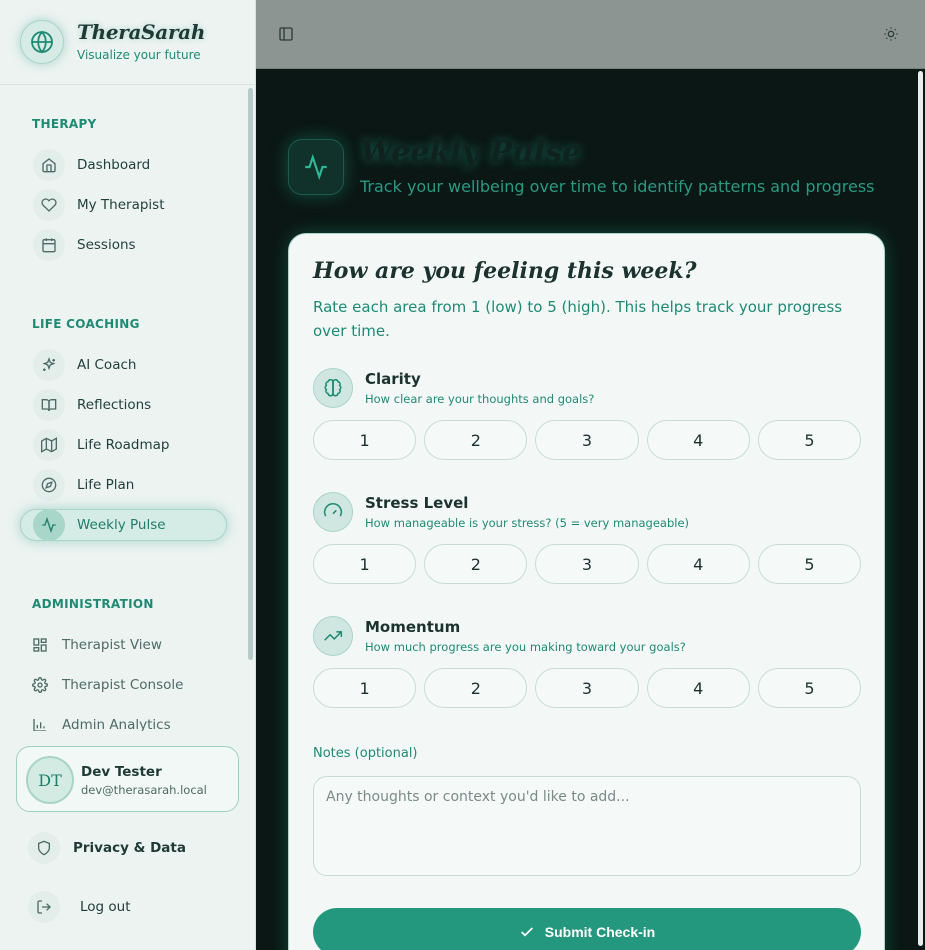 The height and width of the screenshot is (950, 925). I want to click on sidebar-toggle-icon, so click(286, 34).